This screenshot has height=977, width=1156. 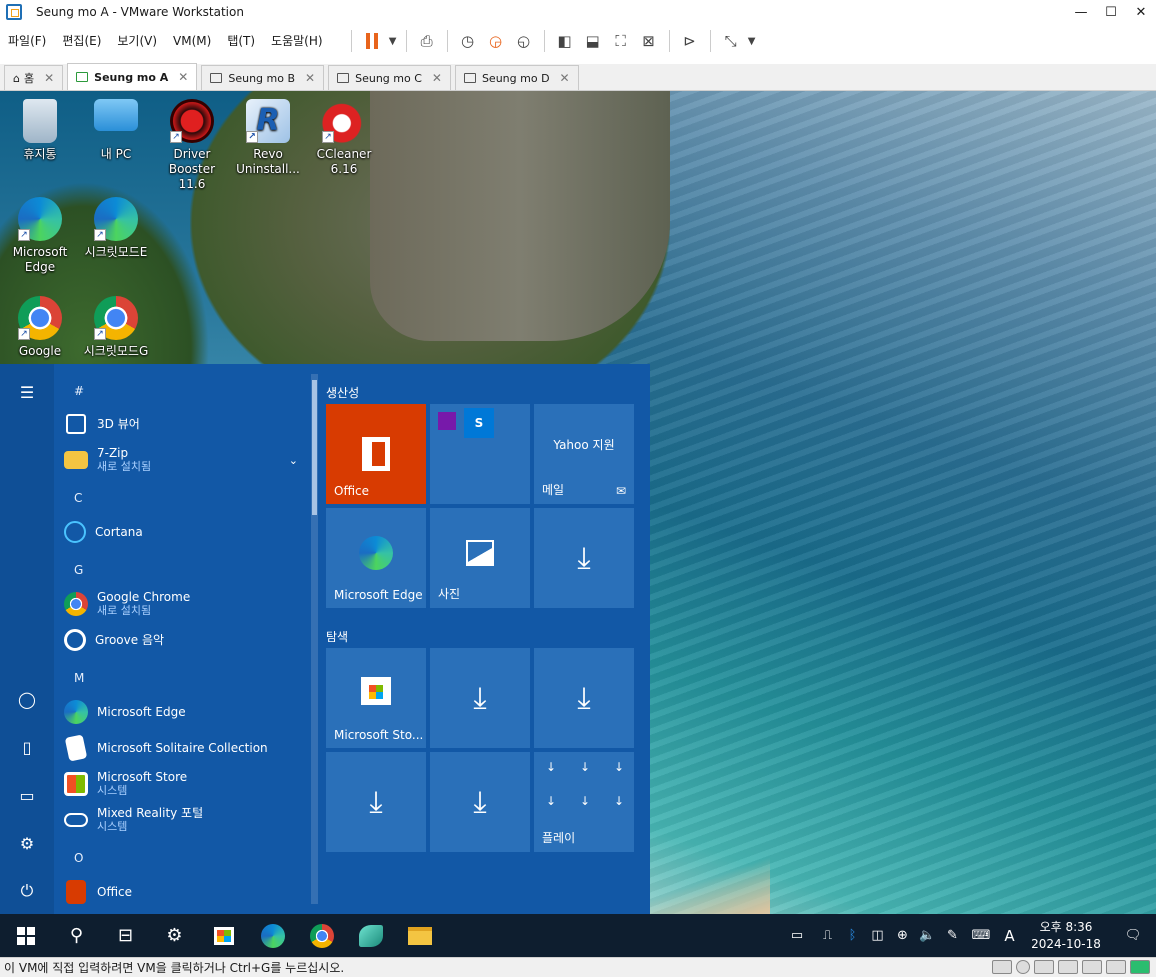 What do you see at coordinates (27, 392) in the screenshot?
I see `hamburger-menu-icon: ☰` at bounding box center [27, 392].